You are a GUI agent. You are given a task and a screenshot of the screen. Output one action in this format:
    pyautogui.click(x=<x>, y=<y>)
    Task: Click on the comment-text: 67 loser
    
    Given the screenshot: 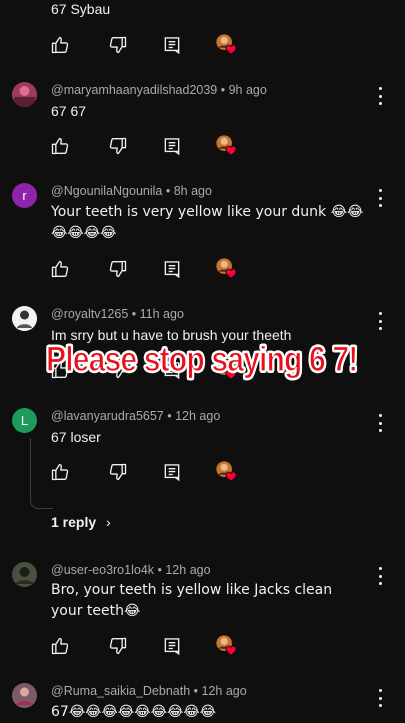 What is the action you would take?
    pyautogui.click(x=76, y=437)
    